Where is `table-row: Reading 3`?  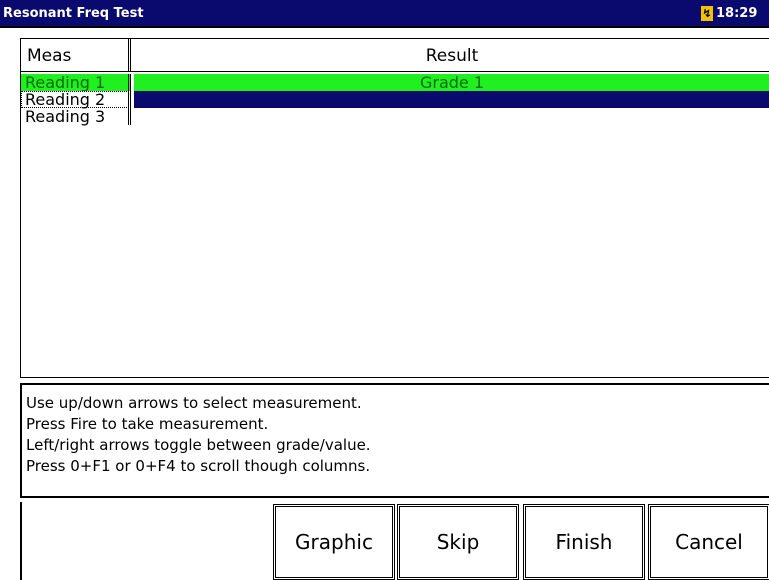
table-row: Reading 3 is located at coordinates (395, 116).